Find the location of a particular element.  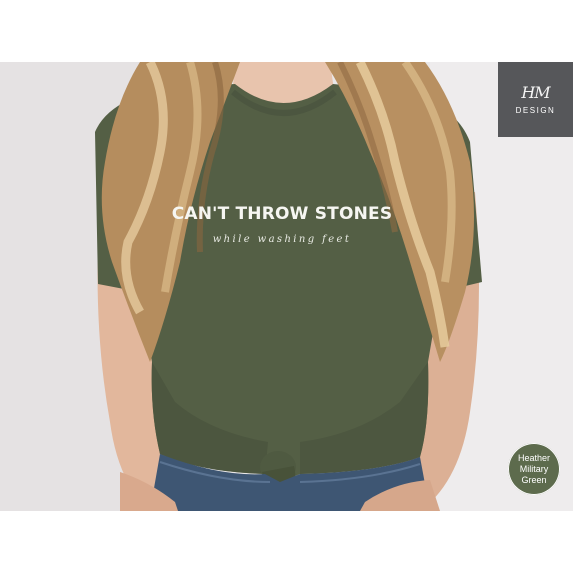

shirt-tagline: while washing feet is located at coordinates (282, 239).